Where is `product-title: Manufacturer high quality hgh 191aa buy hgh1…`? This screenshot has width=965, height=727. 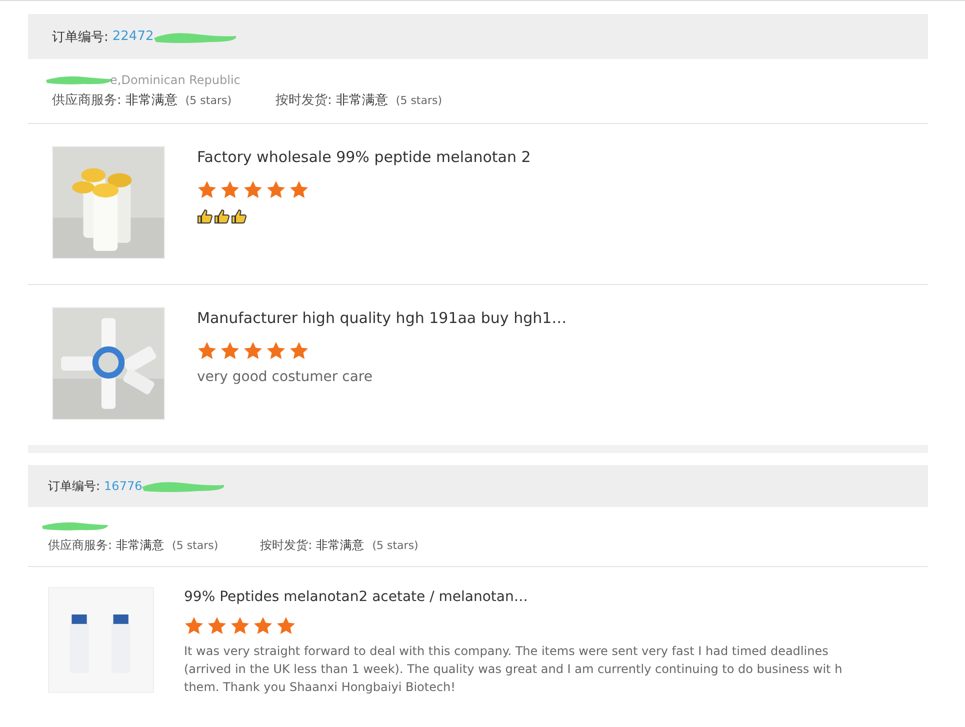 product-title: Manufacturer high quality hgh 191aa buy hgh1… is located at coordinates (382, 318).